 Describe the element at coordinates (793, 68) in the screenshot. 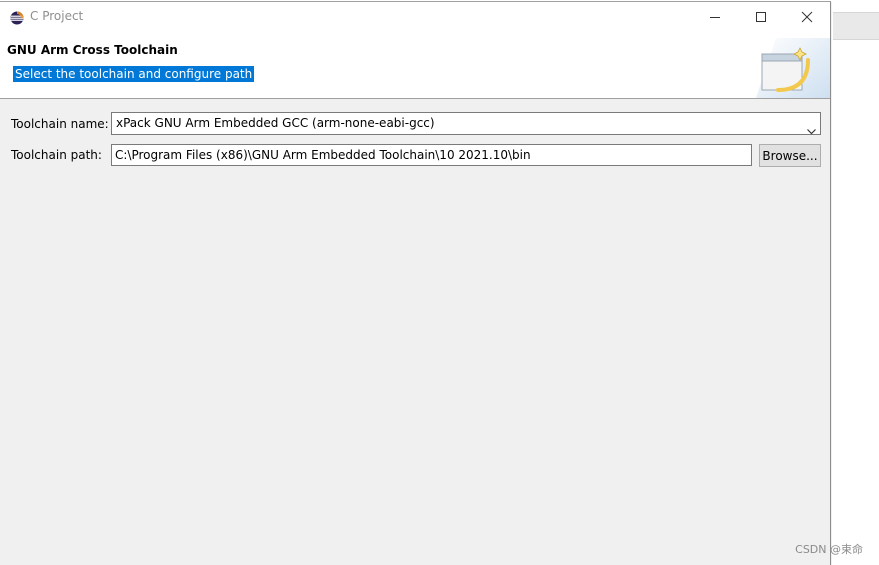

I see `wizard-banner-icon` at that location.